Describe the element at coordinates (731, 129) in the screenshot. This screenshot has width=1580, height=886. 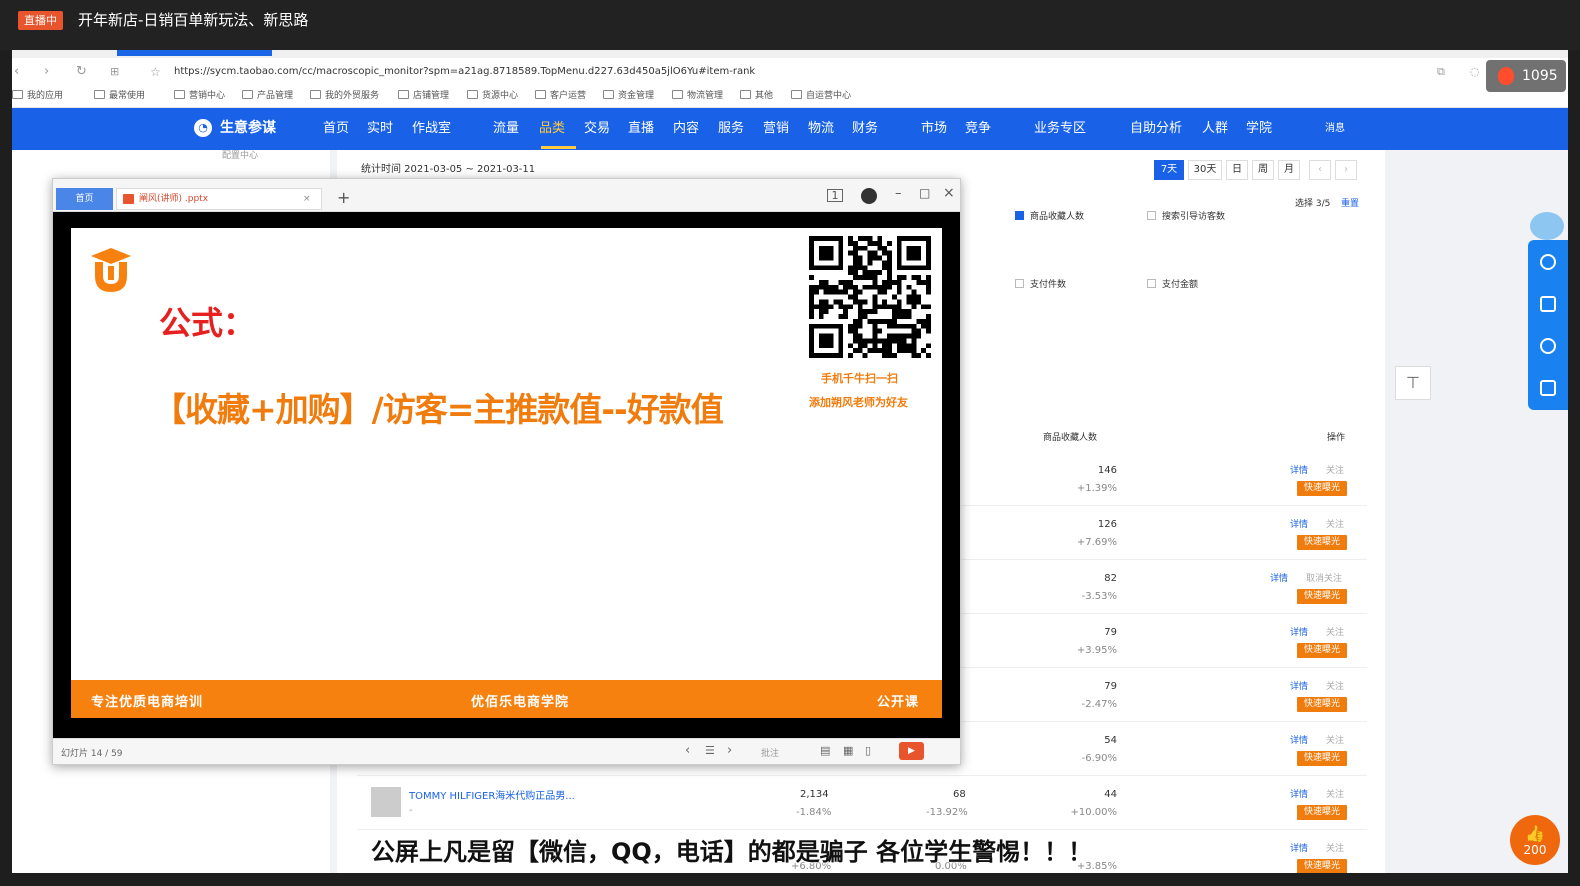
I see `nav-item: 服务` at that location.